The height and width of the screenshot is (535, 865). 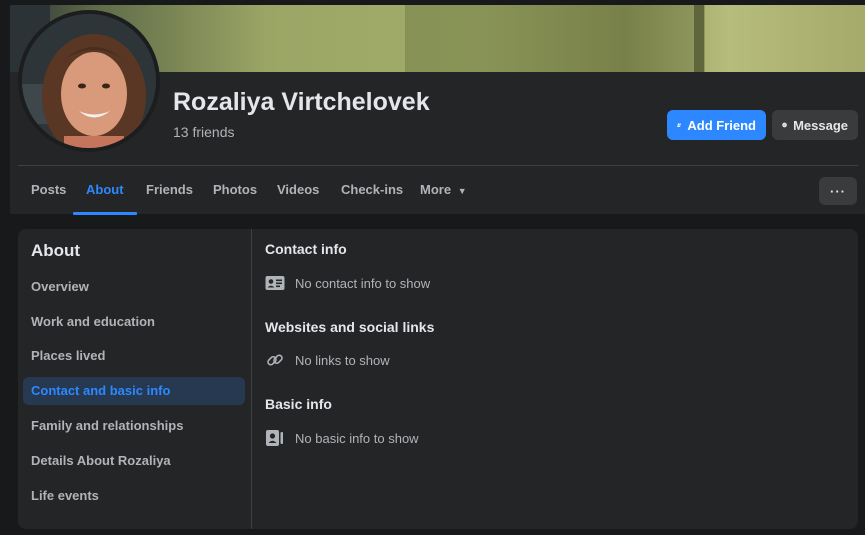 What do you see at coordinates (306, 249) in the screenshot?
I see `contact-info-title: Contact info` at bounding box center [306, 249].